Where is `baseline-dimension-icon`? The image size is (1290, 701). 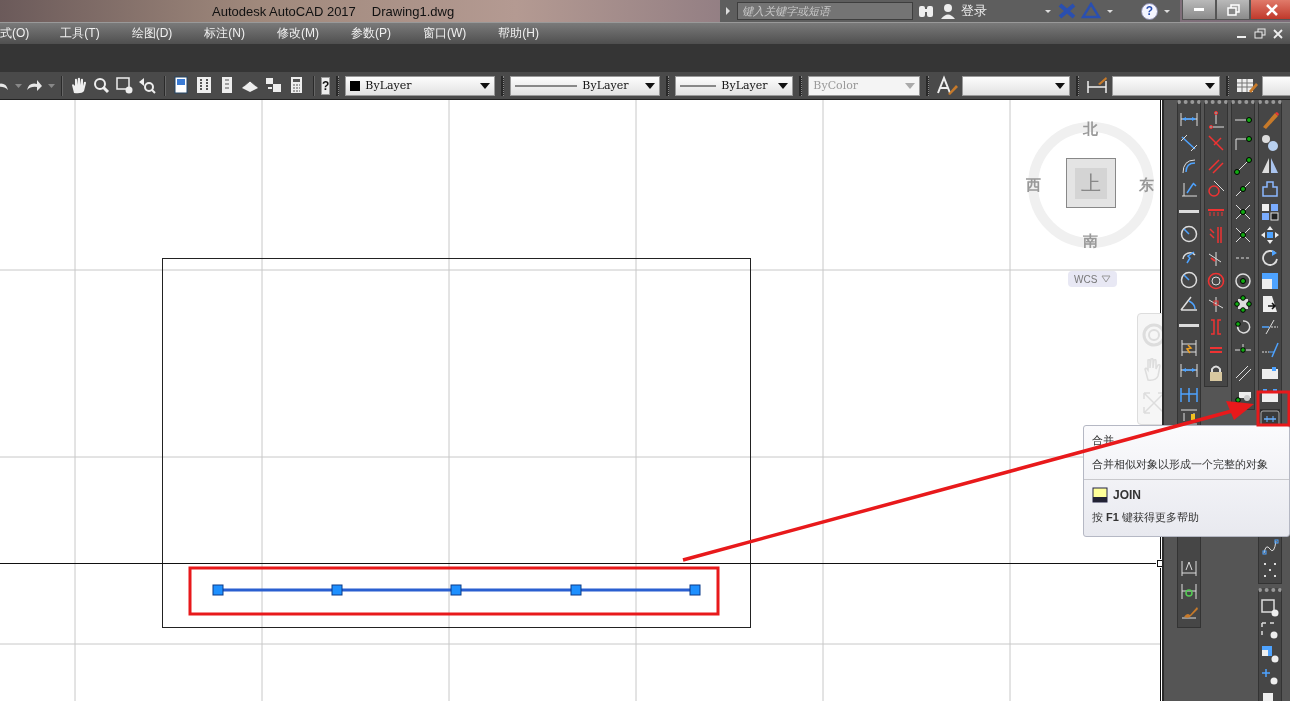
baseline-dimension-icon is located at coordinates (1189, 348).